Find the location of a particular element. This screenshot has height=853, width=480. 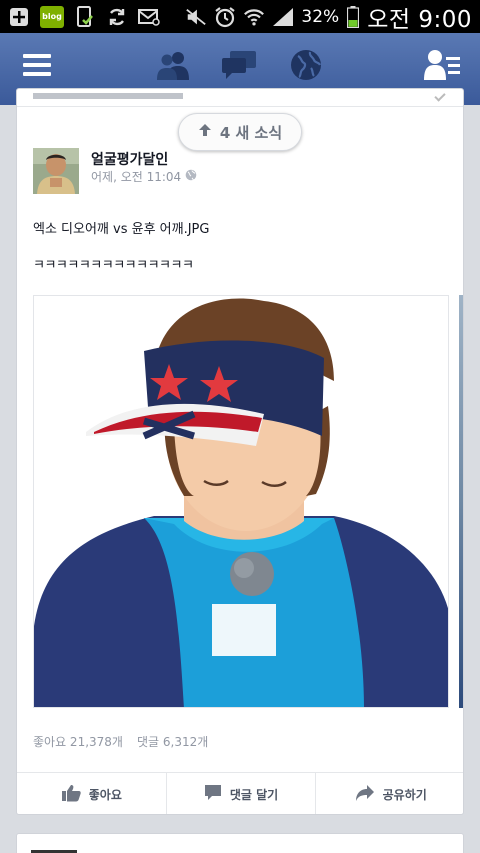

email-icon is located at coordinates (149, 17).